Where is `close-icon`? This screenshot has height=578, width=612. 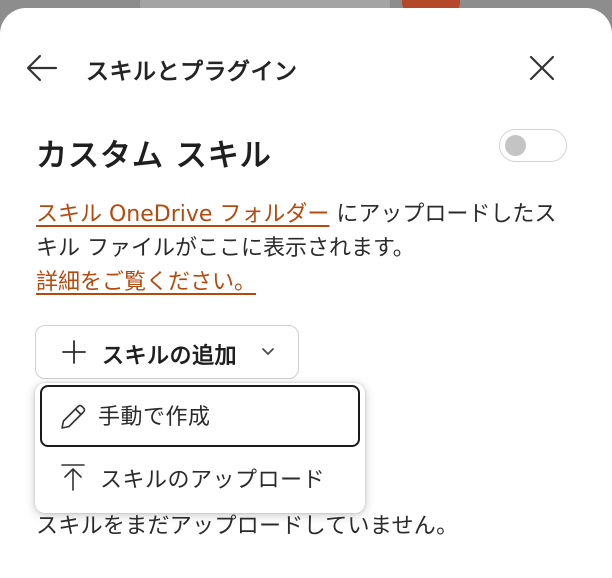
close-icon is located at coordinates (542, 68).